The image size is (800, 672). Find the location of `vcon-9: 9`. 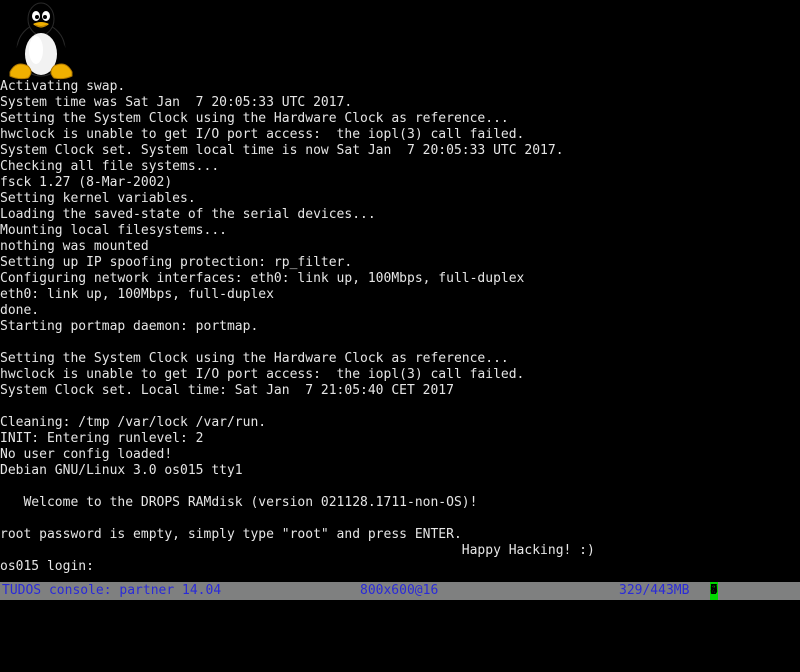

vcon-9: 9 is located at coordinates (714, 591).